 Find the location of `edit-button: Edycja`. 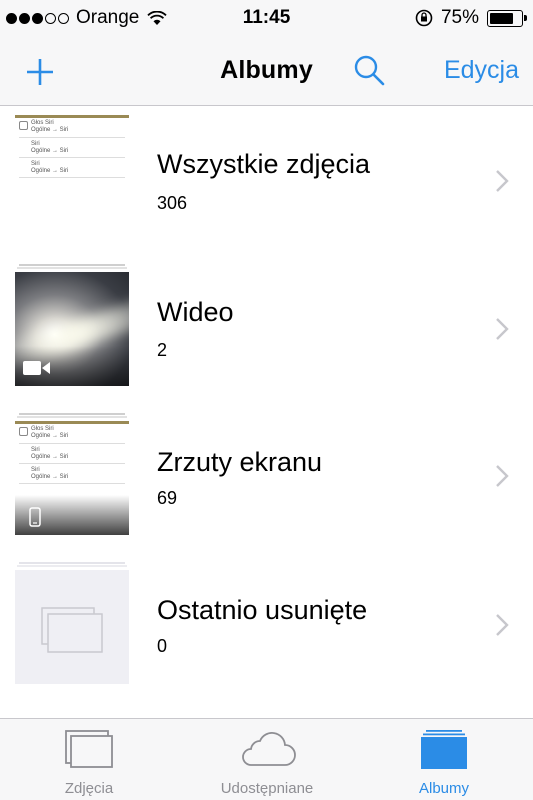

edit-button: Edycja is located at coordinates (481, 70).